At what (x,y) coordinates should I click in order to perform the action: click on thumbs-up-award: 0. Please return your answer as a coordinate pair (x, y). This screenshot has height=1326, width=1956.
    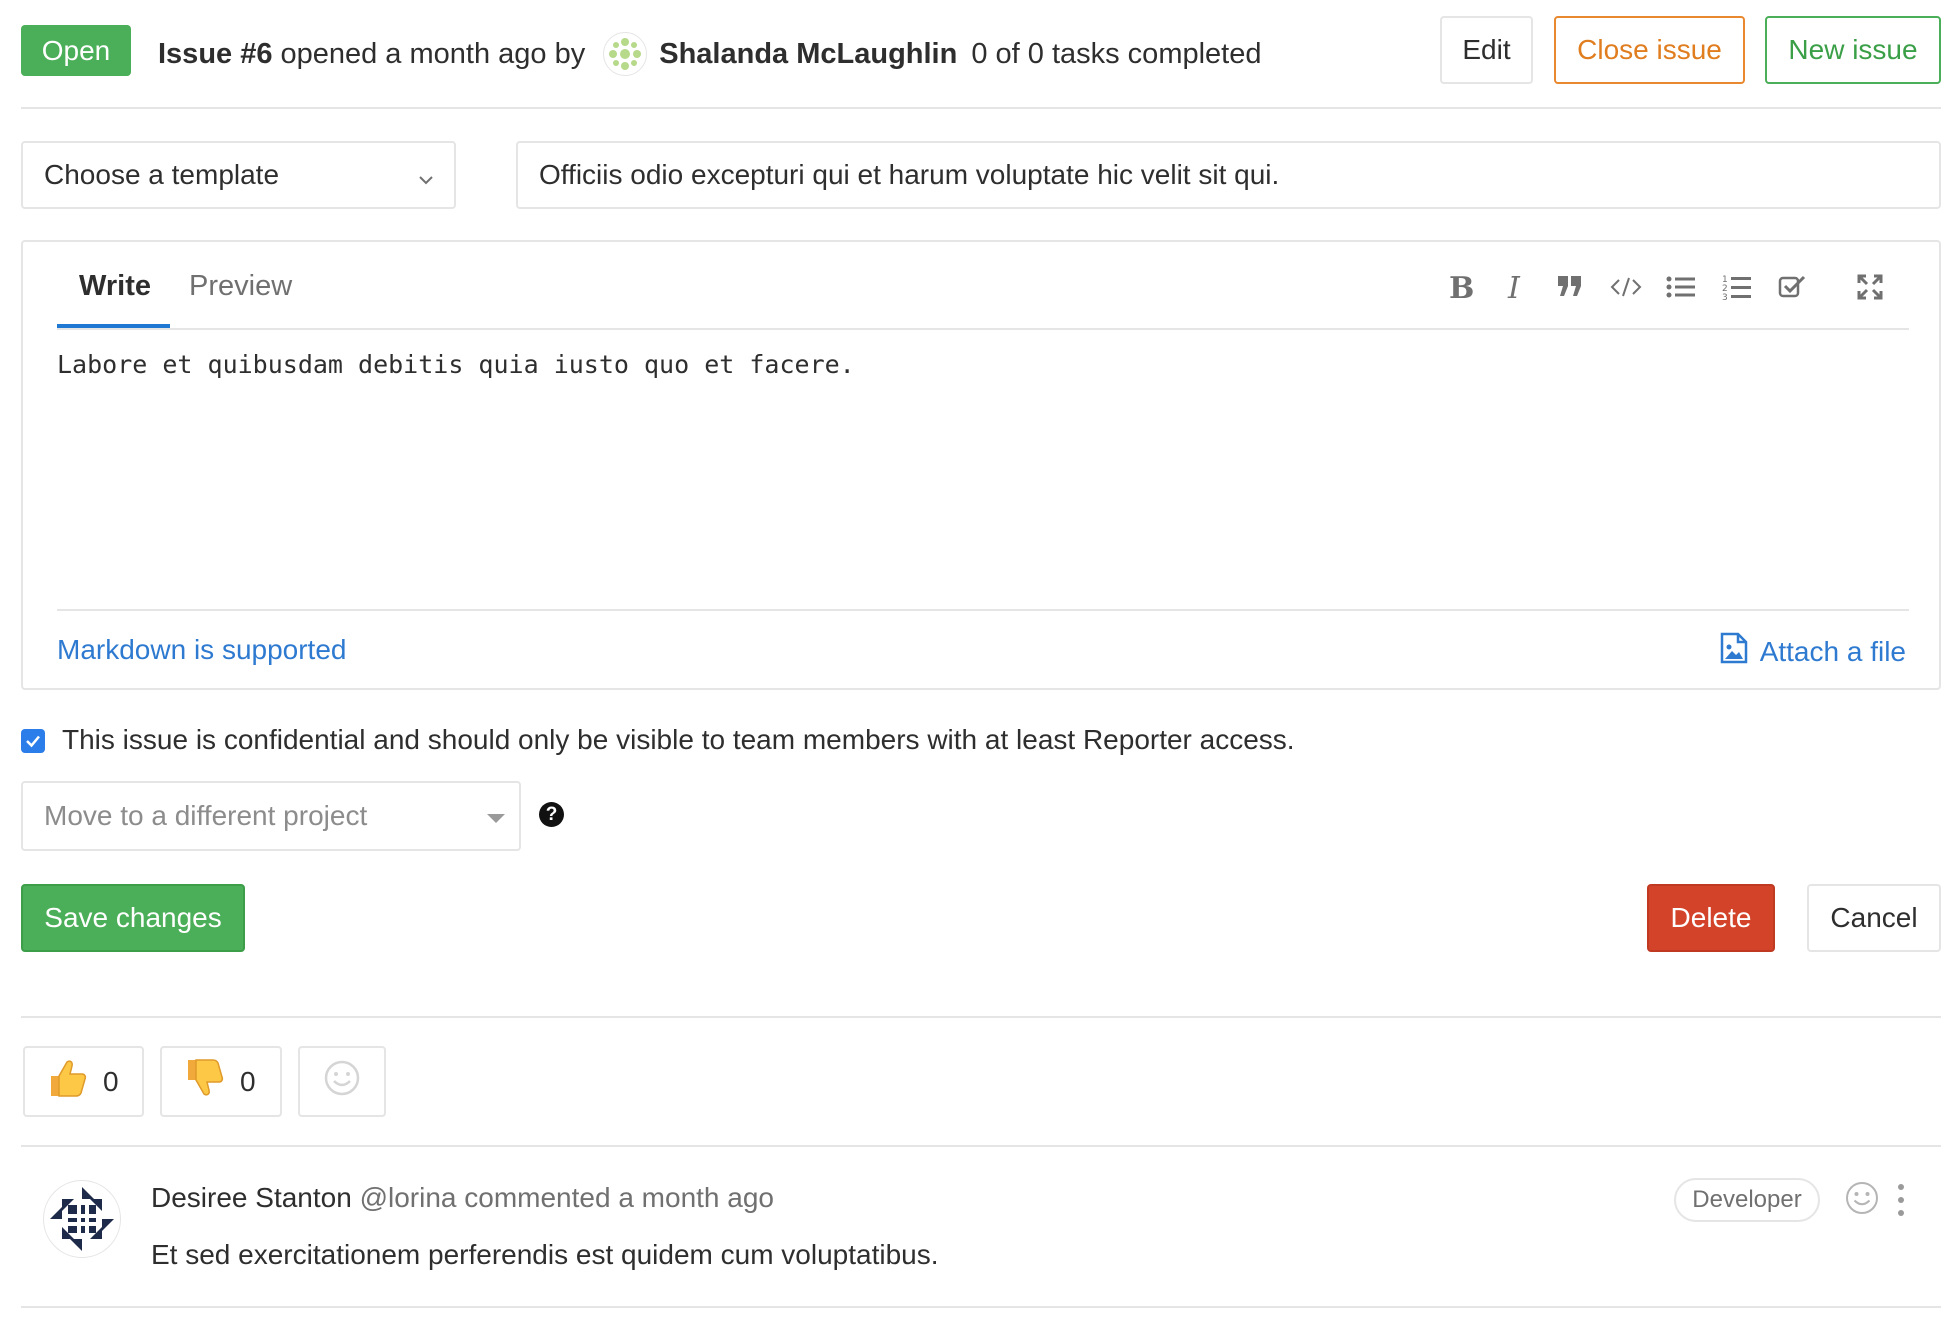
    Looking at the image, I should click on (83, 1081).